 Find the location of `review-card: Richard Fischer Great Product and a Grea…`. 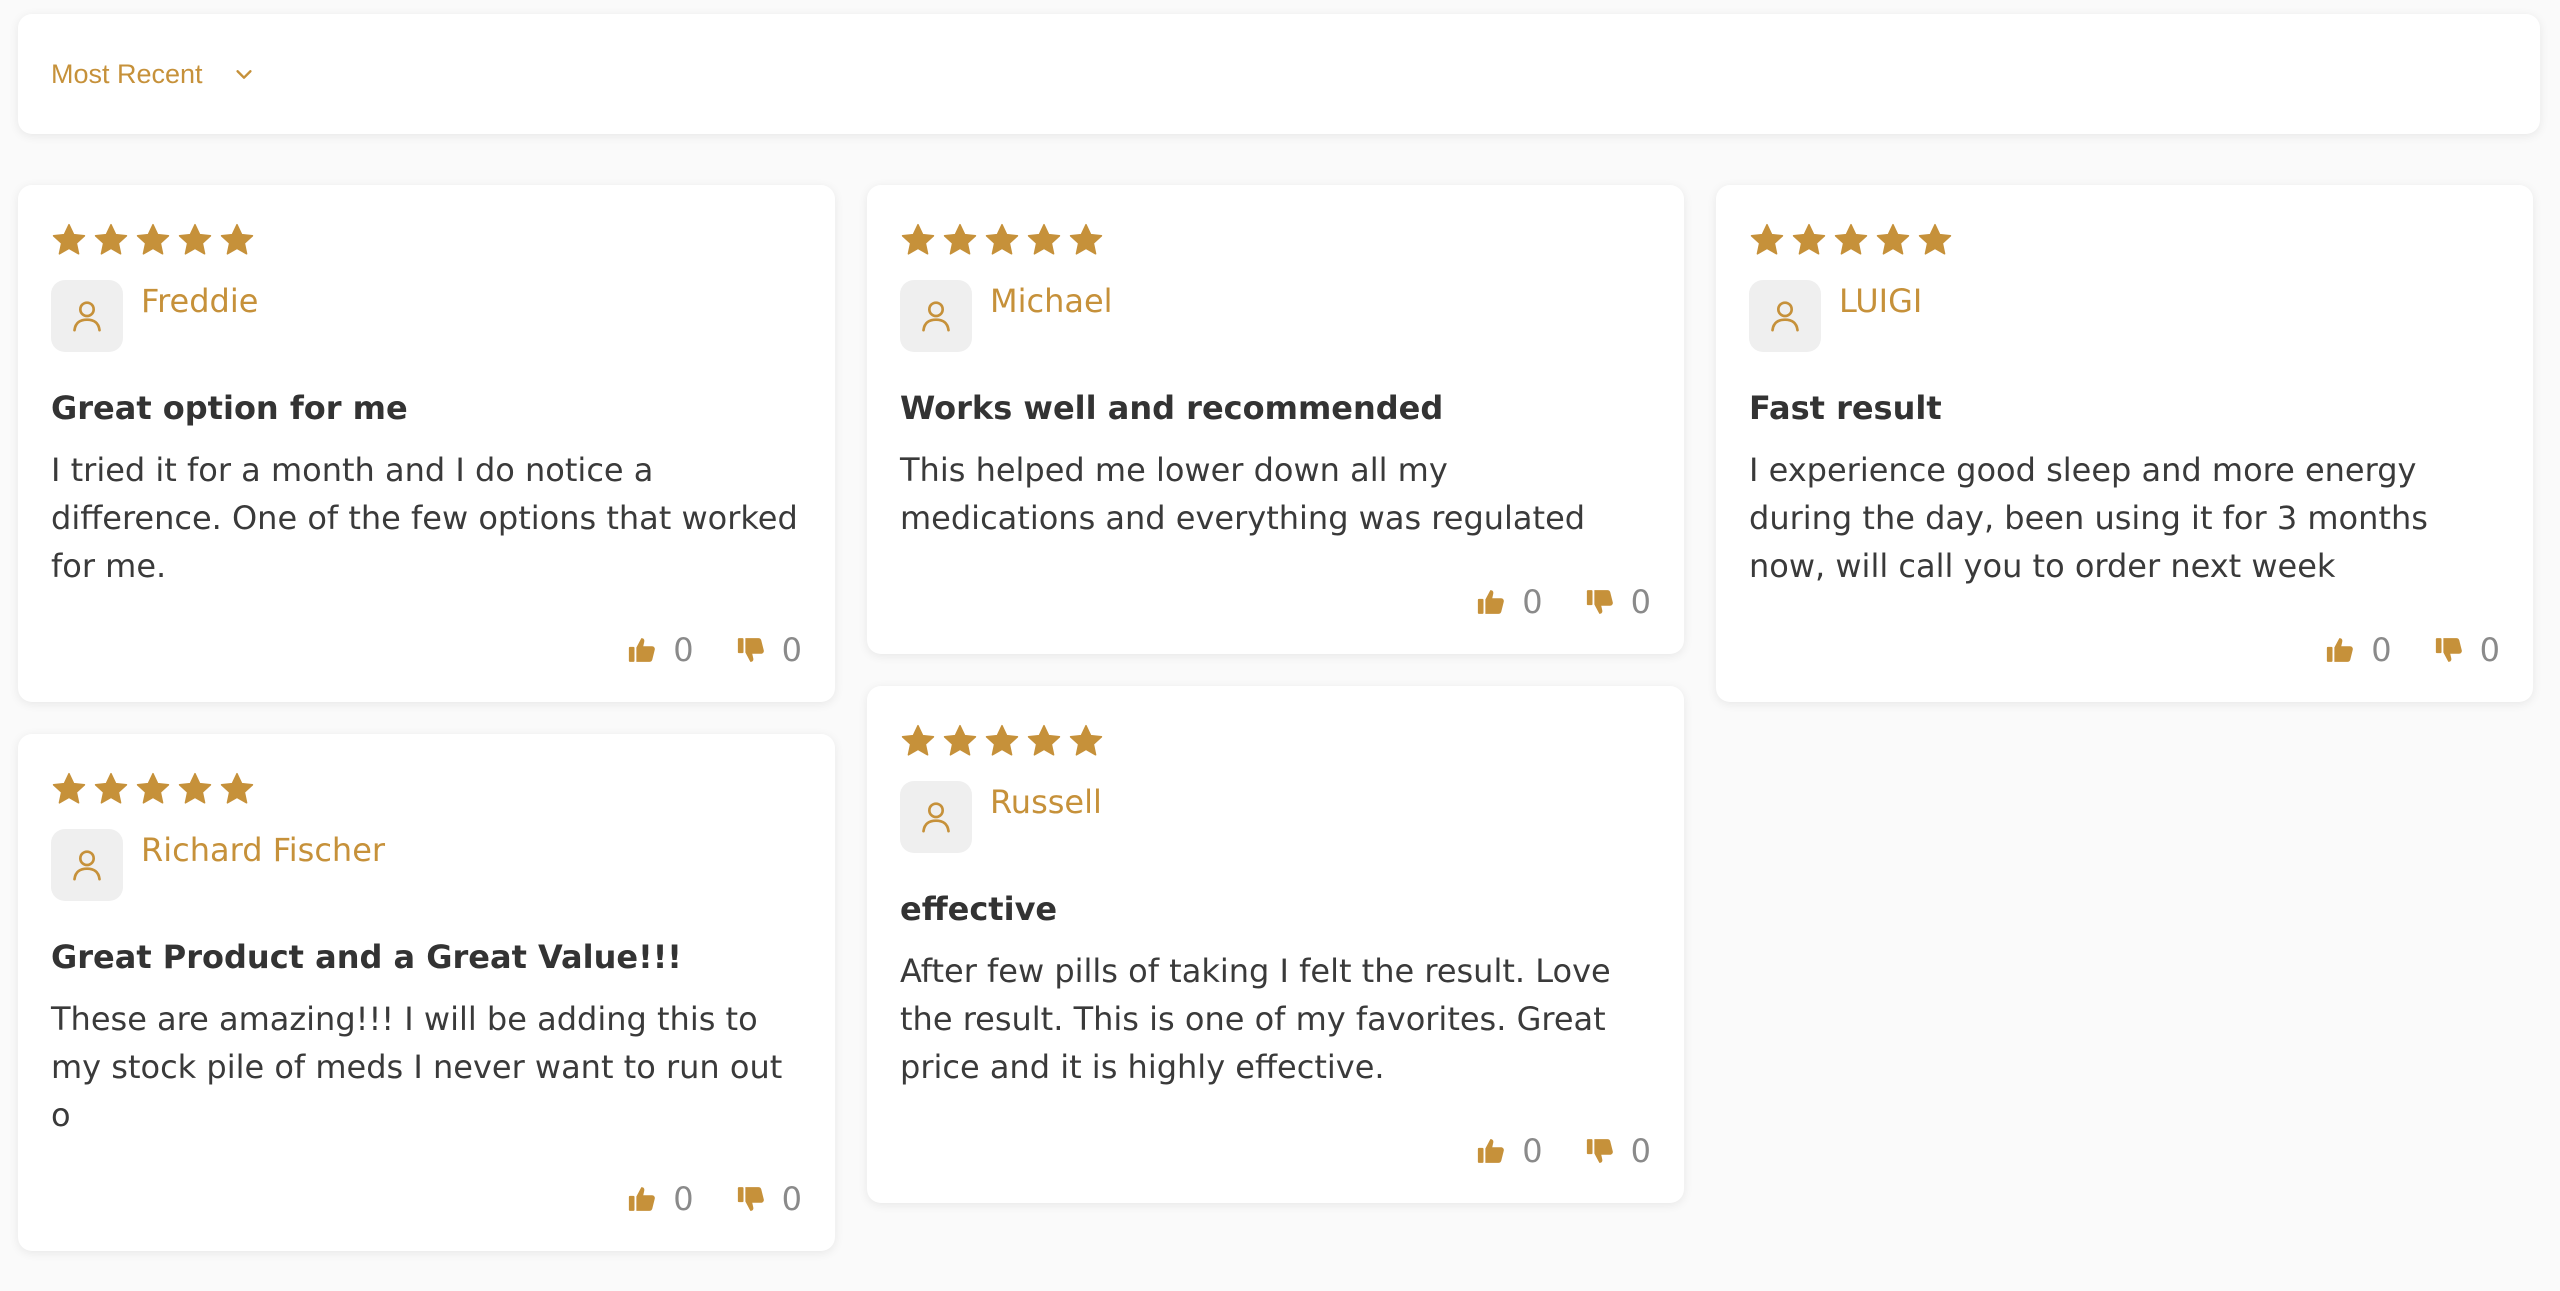

review-card: Richard Fischer Great Product and a Grea… is located at coordinates (426, 992).